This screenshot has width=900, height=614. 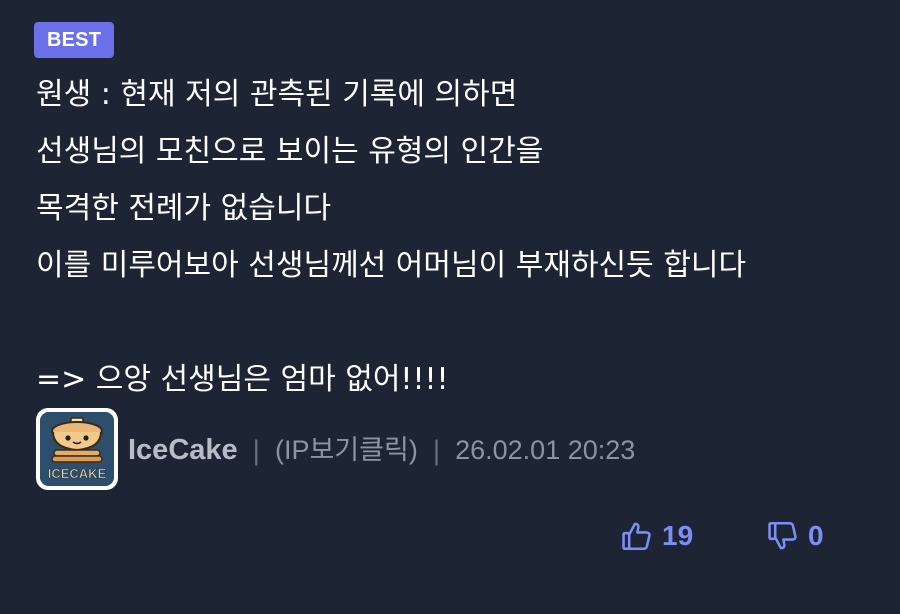 What do you see at coordinates (391, 265) in the screenshot?
I see `comment-line: 이를 미루어보아 선생님께선 어머님이 부재하신듯 합니다` at bounding box center [391, 265].